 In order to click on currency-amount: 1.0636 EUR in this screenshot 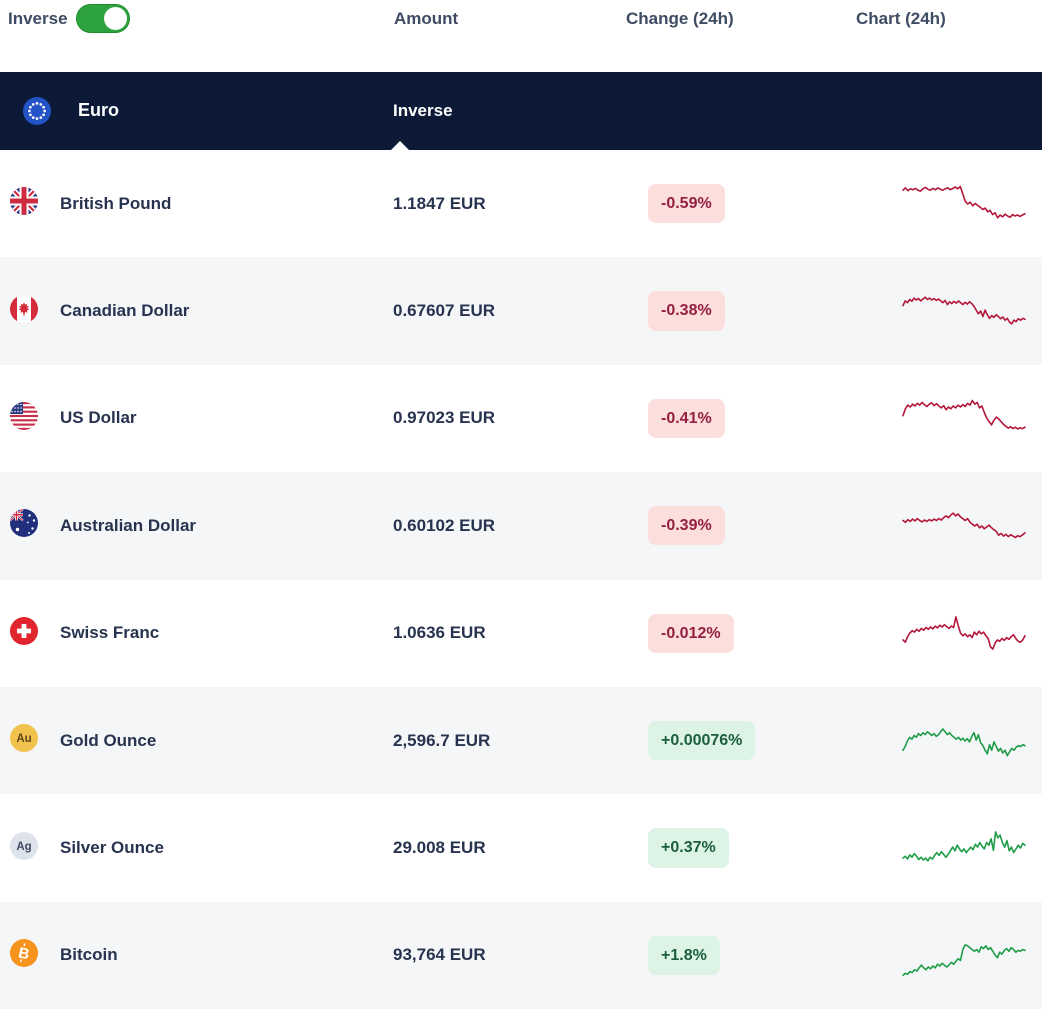, I will do `click(439, 633)`.